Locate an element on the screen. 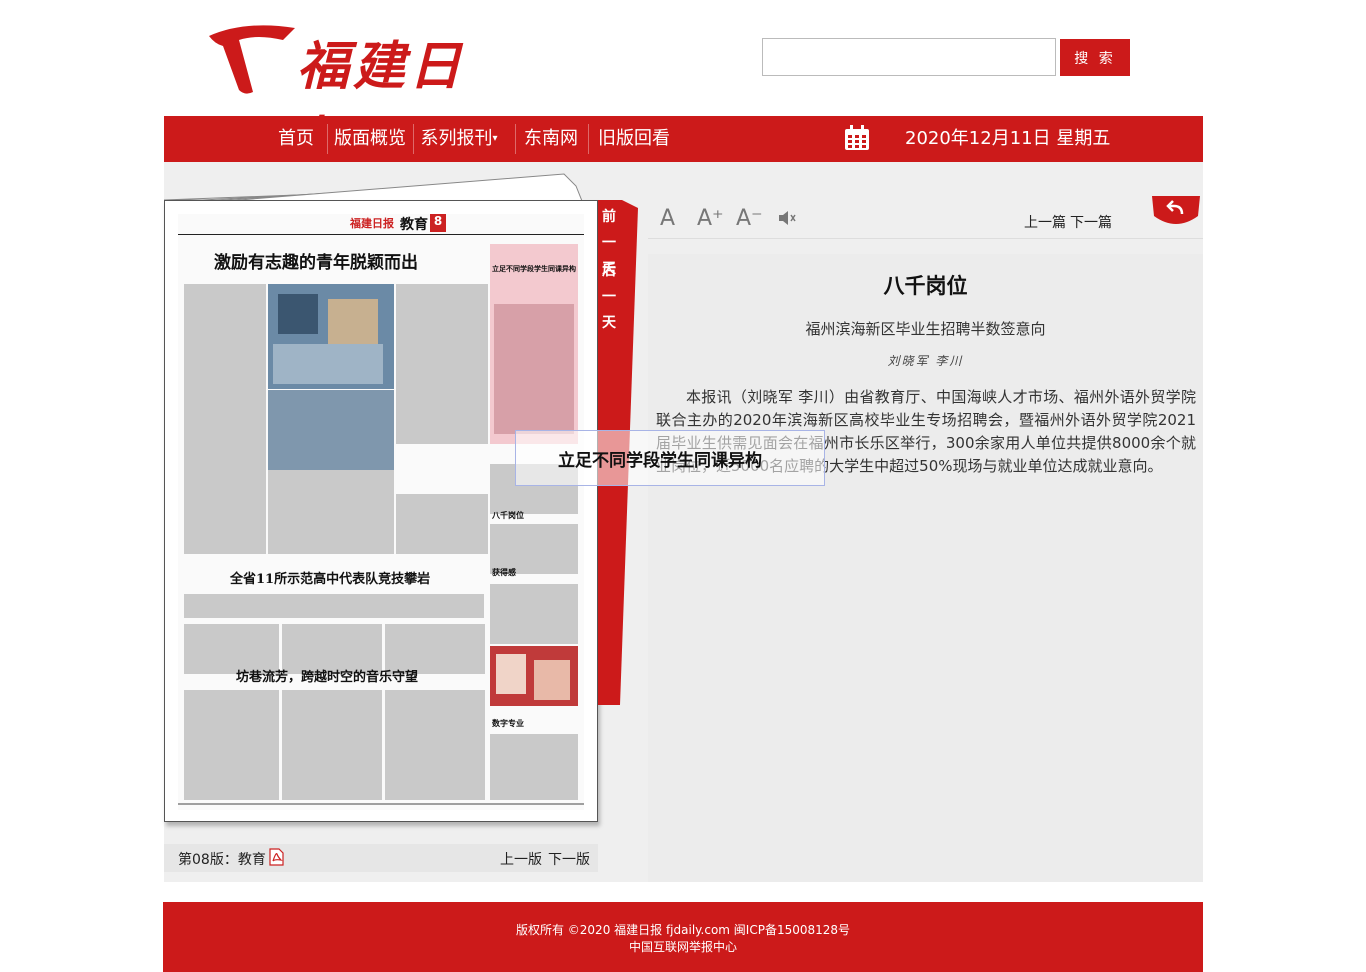  nav-home: 首页 is located at coordinates (296, 139).